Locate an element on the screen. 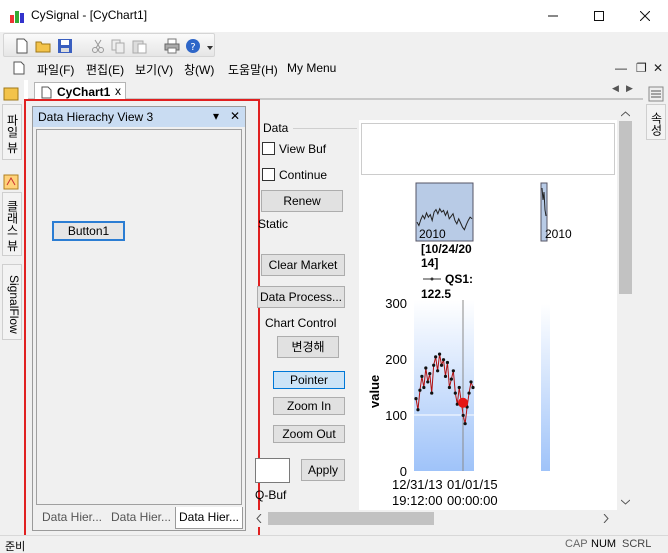 The image size is (668, 553). vertical-scrollbar is located at coordinates (625, 308).